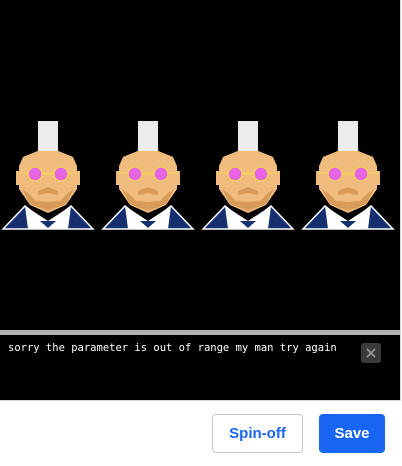 This screenshot has width=402, height=466. I want to click on save-button: Save, so click(352, 433).